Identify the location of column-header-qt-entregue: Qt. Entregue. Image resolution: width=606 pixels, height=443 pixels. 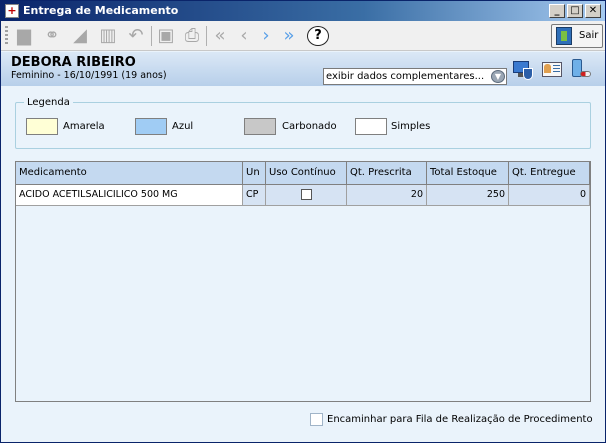
(549, 173).